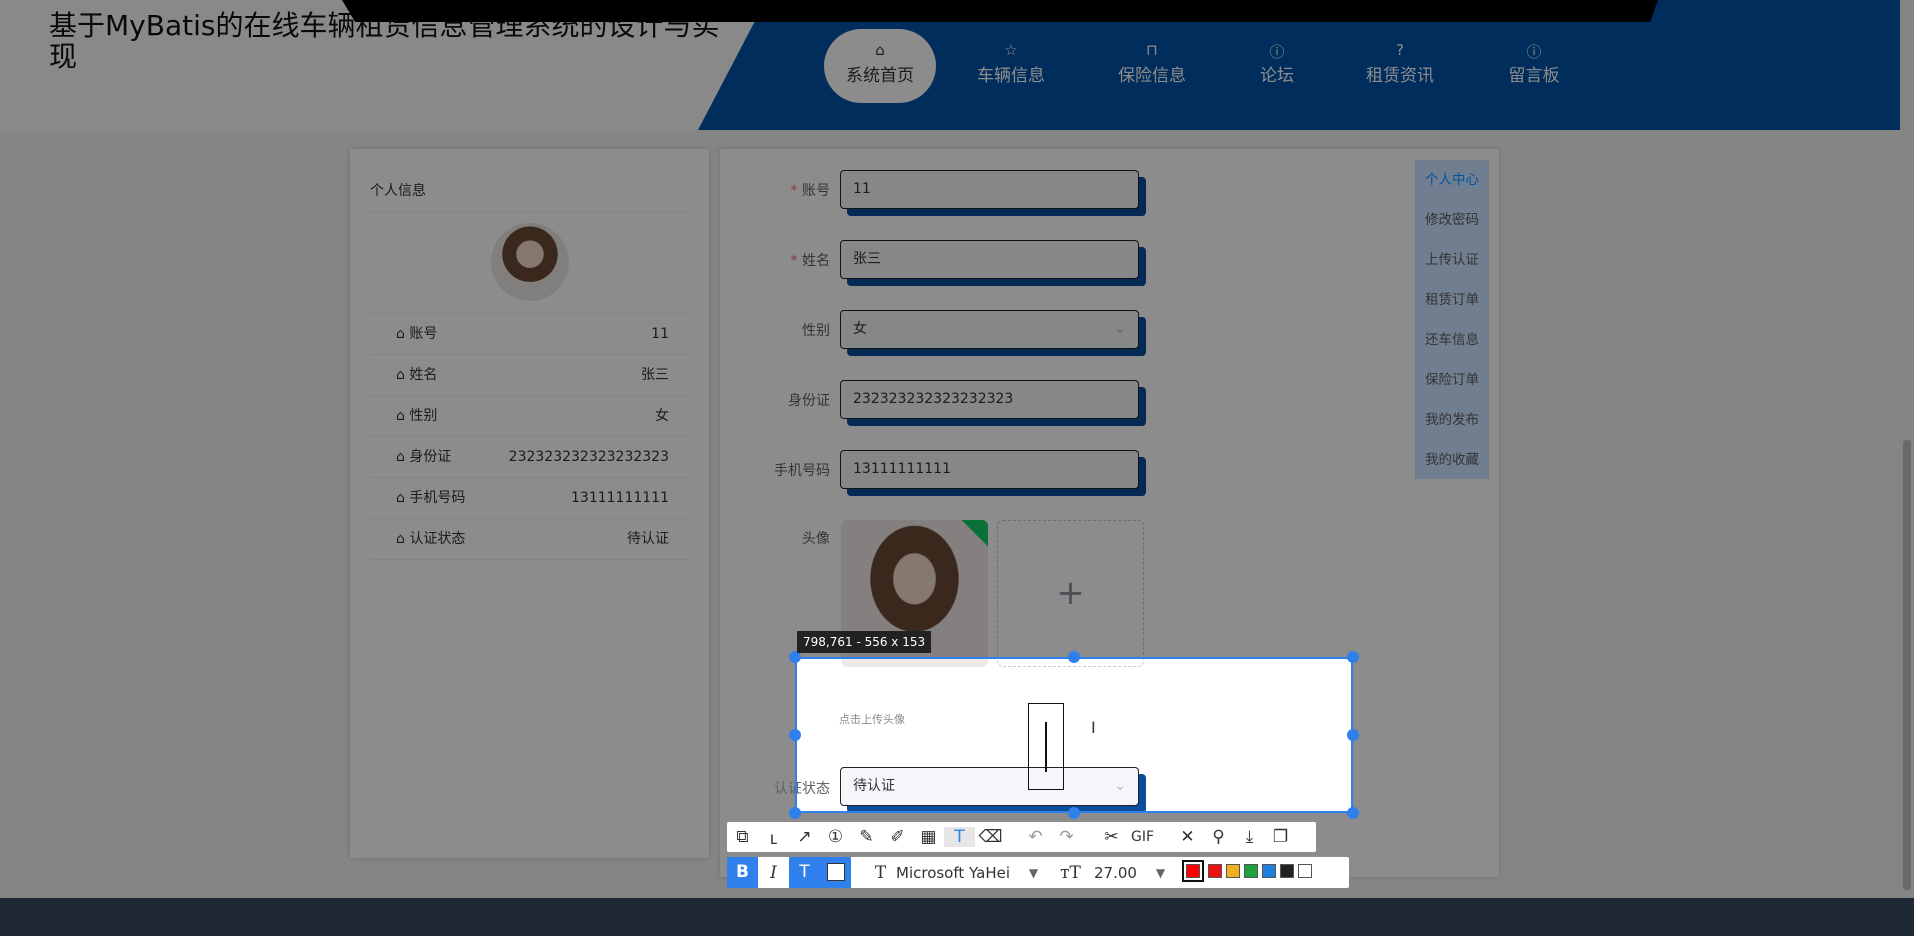 The height and width of the screenshot is (936, 1914). Describe the element at coordinates (928, 837) in the screenshot. I see `mosaic-icon: ▦` at that location.